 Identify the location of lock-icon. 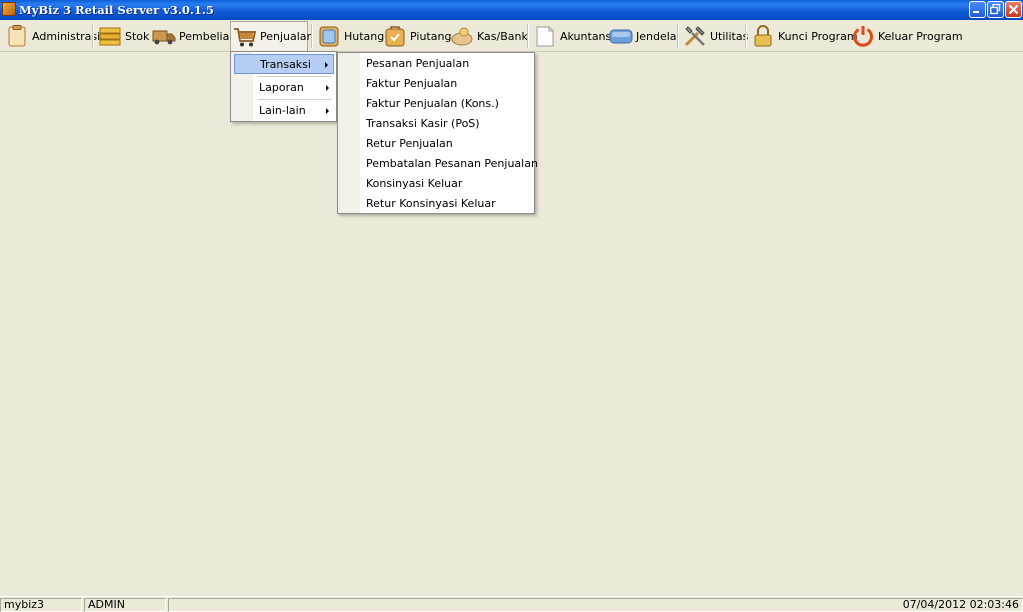
(763, 36).